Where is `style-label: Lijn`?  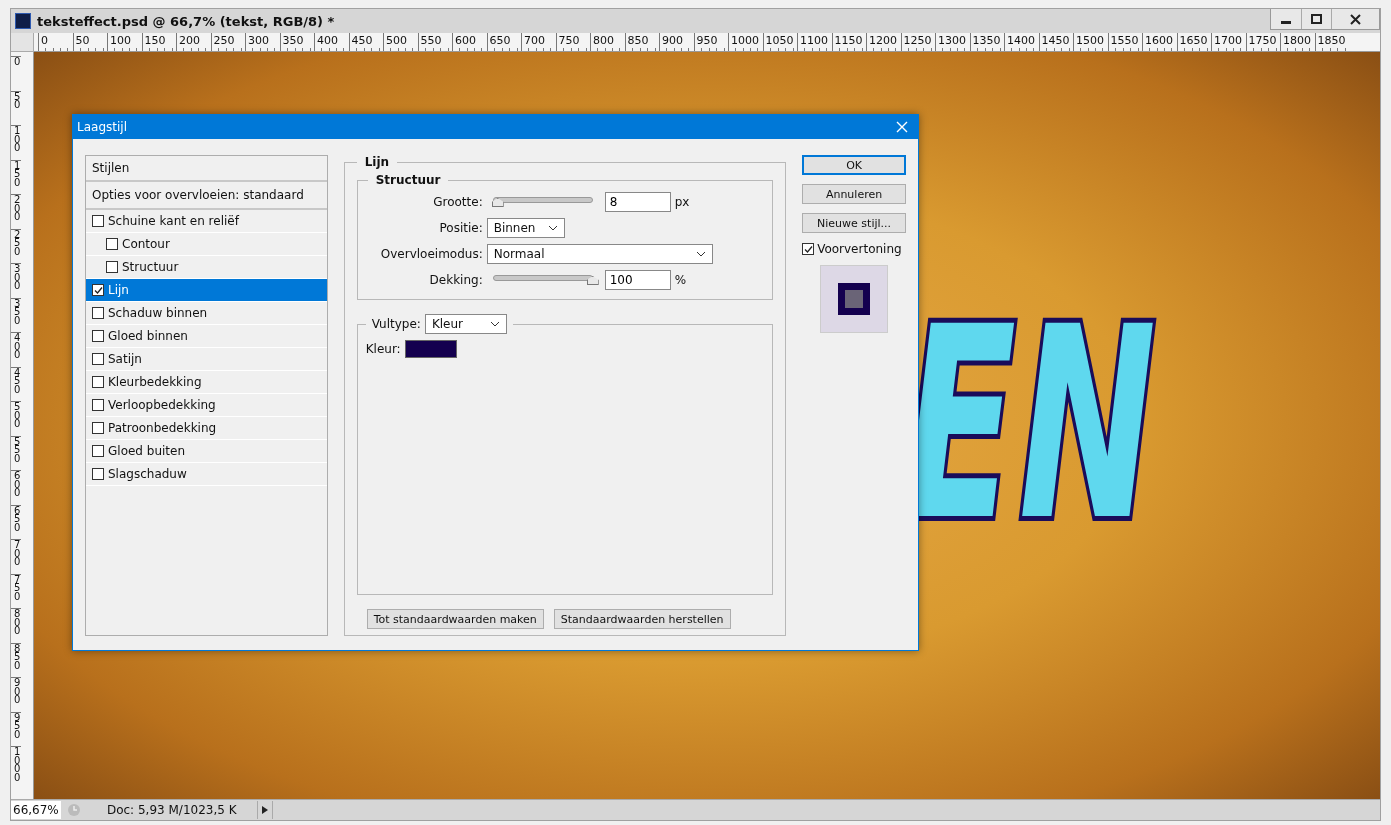 style-label: Lijn is located at coordinates (118, 290).